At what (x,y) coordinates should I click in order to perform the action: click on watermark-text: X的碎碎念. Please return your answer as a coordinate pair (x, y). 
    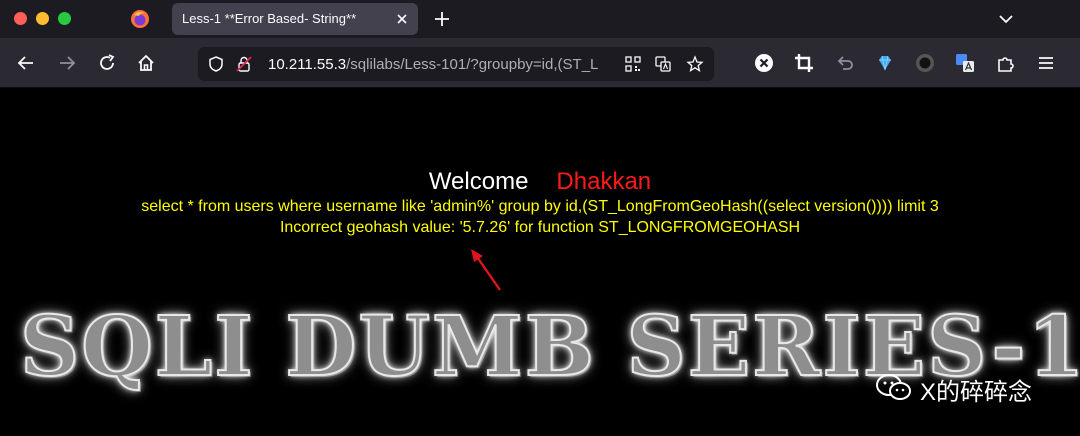
    Looking at the image, I should click on (976, 392).